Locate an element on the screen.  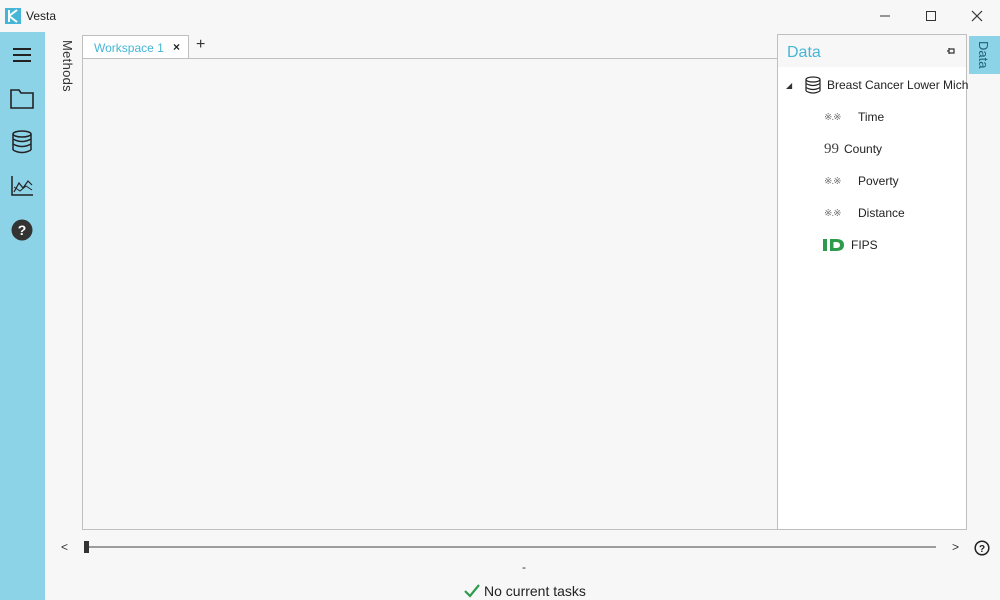
field-name: FIPS is located at coordinates (864, 245).